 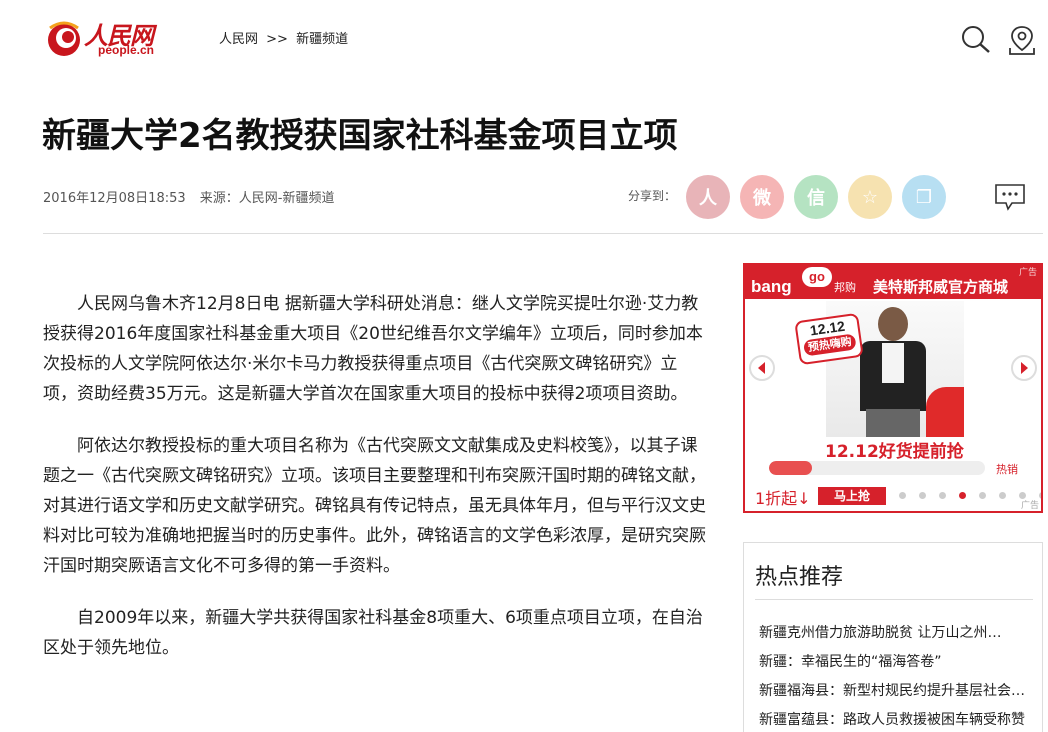 What do you see at coordinates (976, 40) in the screenshot?
I see `search-icon` at bounding box center [976, 40].